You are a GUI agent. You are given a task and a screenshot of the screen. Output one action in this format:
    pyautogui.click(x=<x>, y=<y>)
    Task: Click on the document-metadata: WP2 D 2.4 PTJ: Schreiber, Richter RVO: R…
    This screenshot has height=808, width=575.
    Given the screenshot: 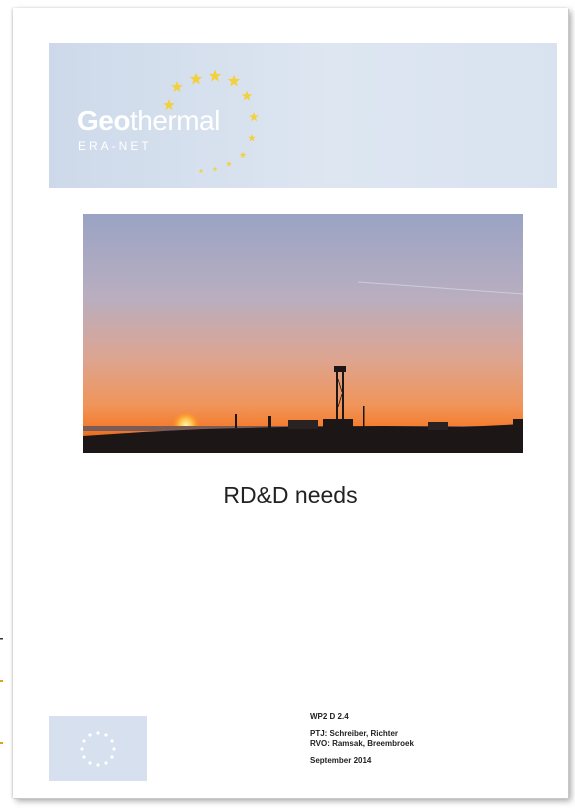 What is the action you would take?
    pyautogui.click(x=362, y=739)
    